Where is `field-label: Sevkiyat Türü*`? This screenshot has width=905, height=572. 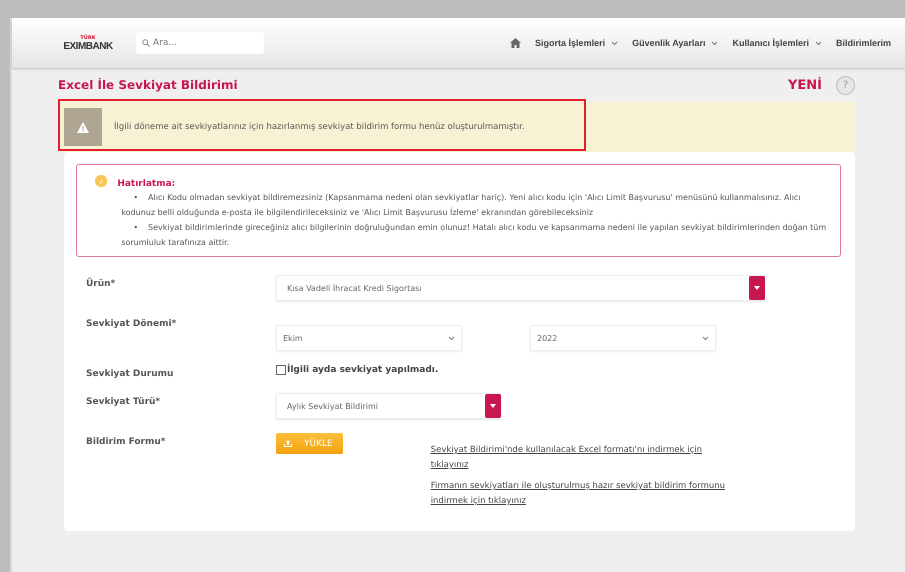 field-label: Sevkiyat Türü* is located at coordinates (124, 402).